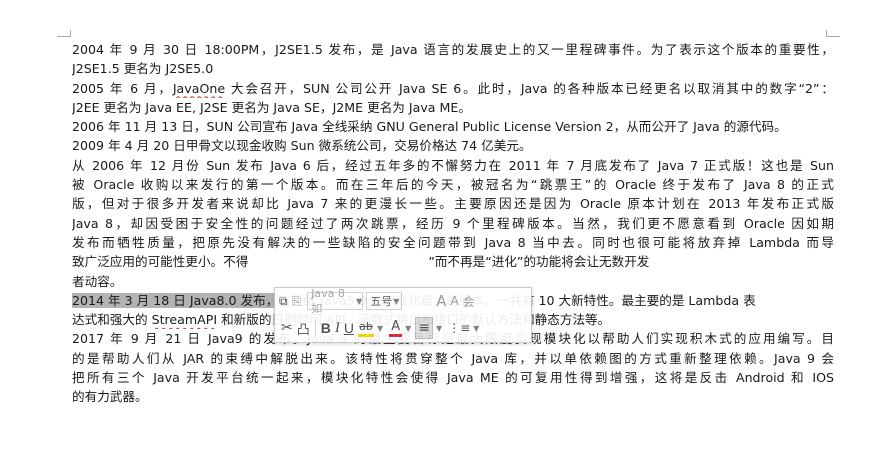 This screenshot has width=894, height=467. What do you see at coordinates (459, 328) in the screenshot?
I see `line-spacing-icon: ⋮≡` at bounding box center [459, 328].